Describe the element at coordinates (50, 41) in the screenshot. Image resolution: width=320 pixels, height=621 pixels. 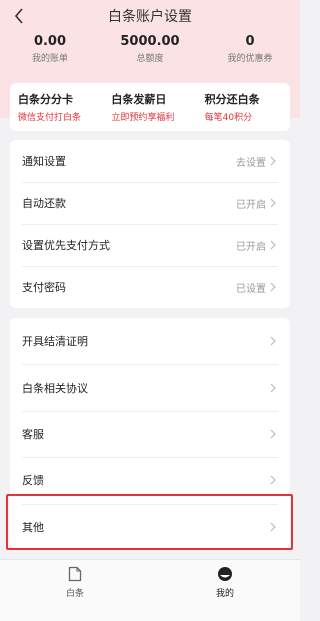
I see `stat-value: 0.00` at that location.